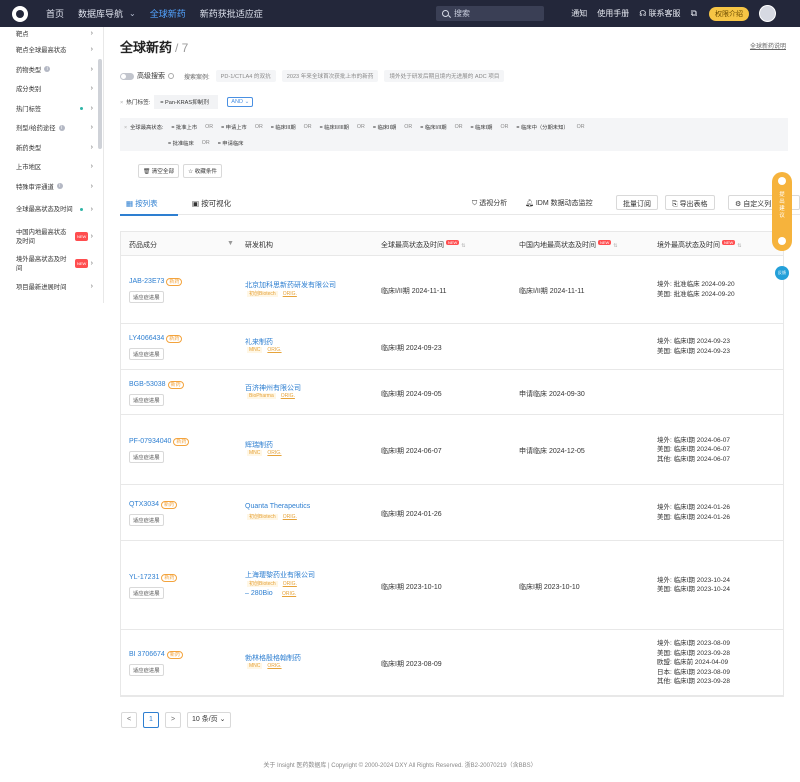 The image size is (800, 782). I want to click on sidebar-item-new-drug-type: 新药类型 ›, so click(51, 148).